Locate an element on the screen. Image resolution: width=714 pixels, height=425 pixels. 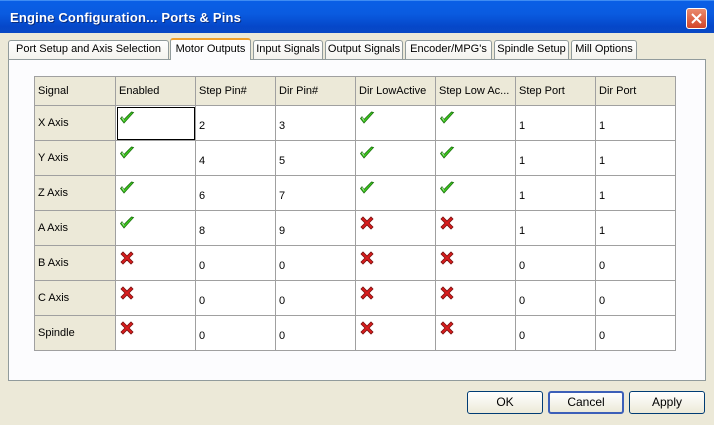
signal-cell: Y Axis is located at coordinates (75, 158).